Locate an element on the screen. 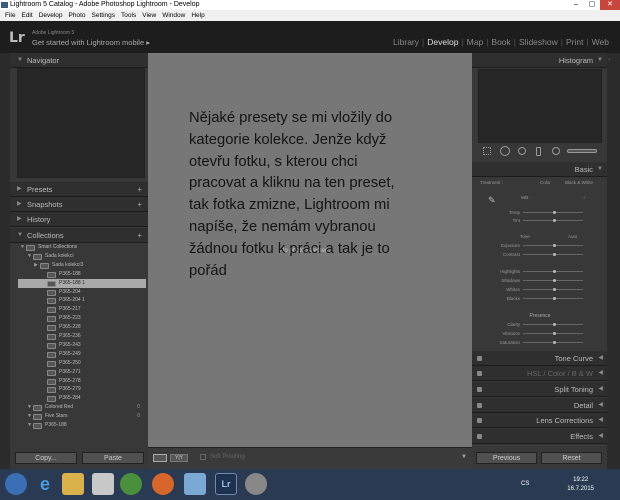 The image size is (620, 500). add-preset-icon: + is located at coordinates (139, 189).